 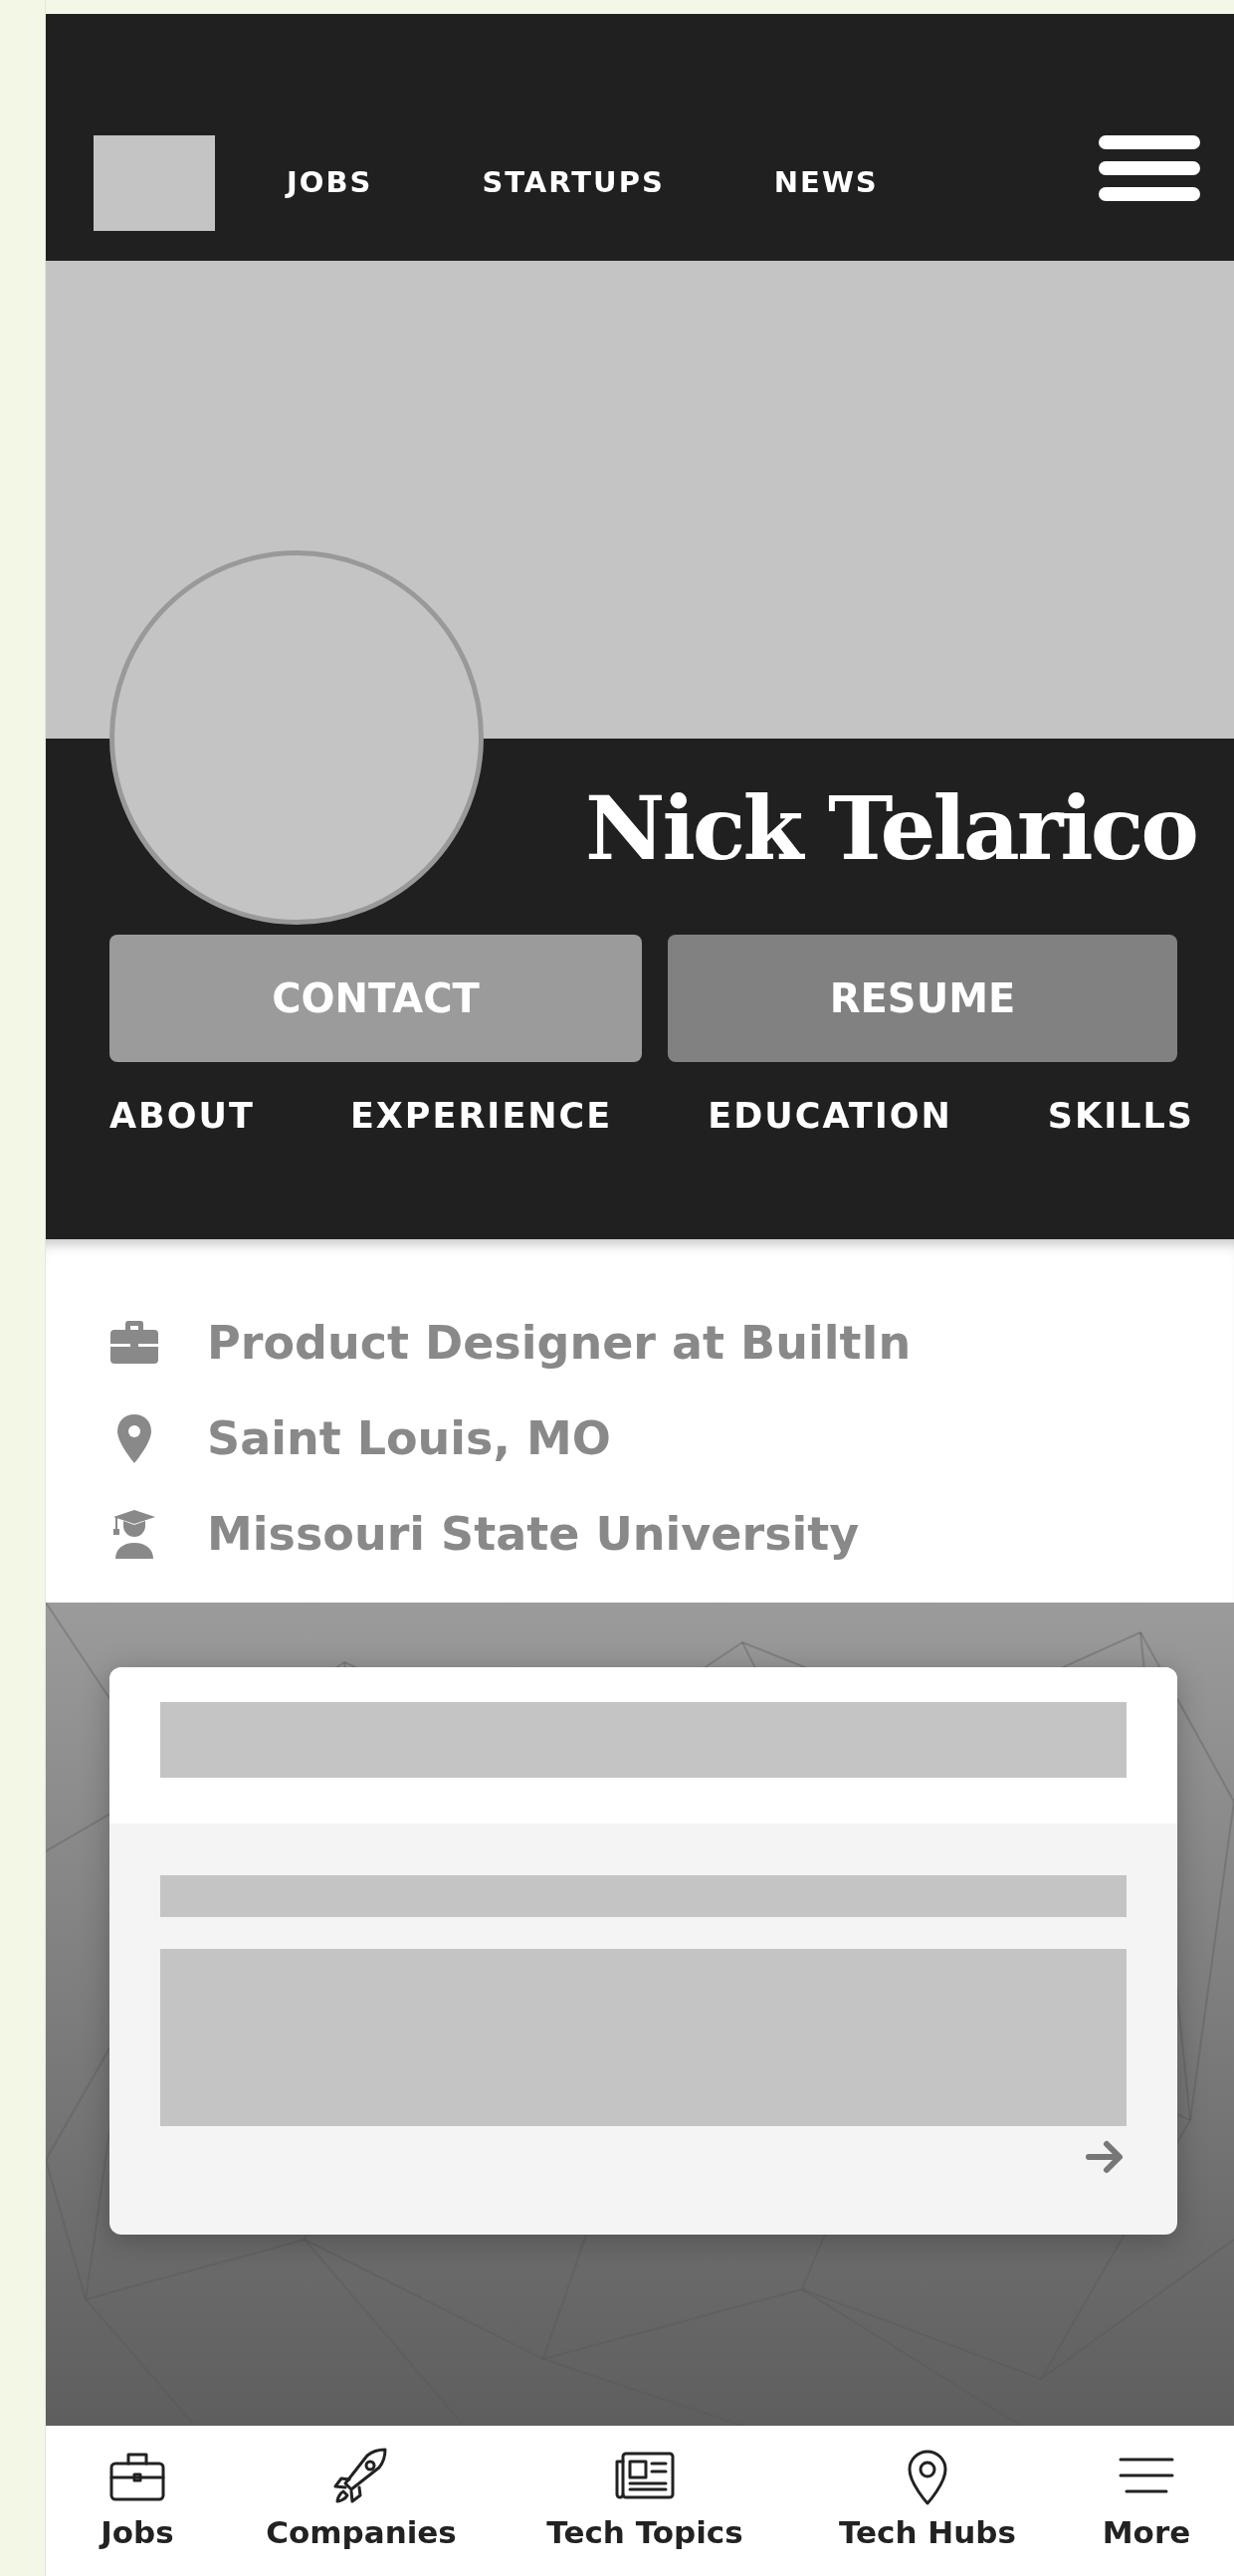 I want to click on section-tab: SKILLS, so click(x=1120, y=1116).